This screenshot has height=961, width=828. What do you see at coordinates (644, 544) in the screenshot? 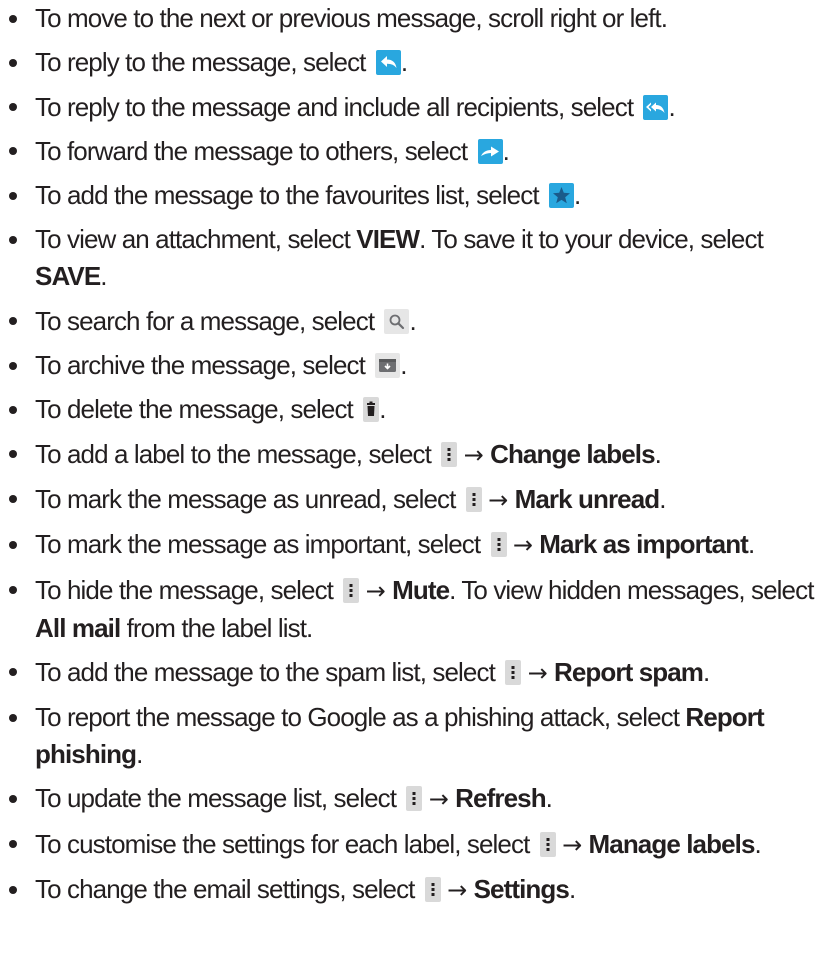
I see `menu-option: Mark as important` at bounding box center [644, 544].